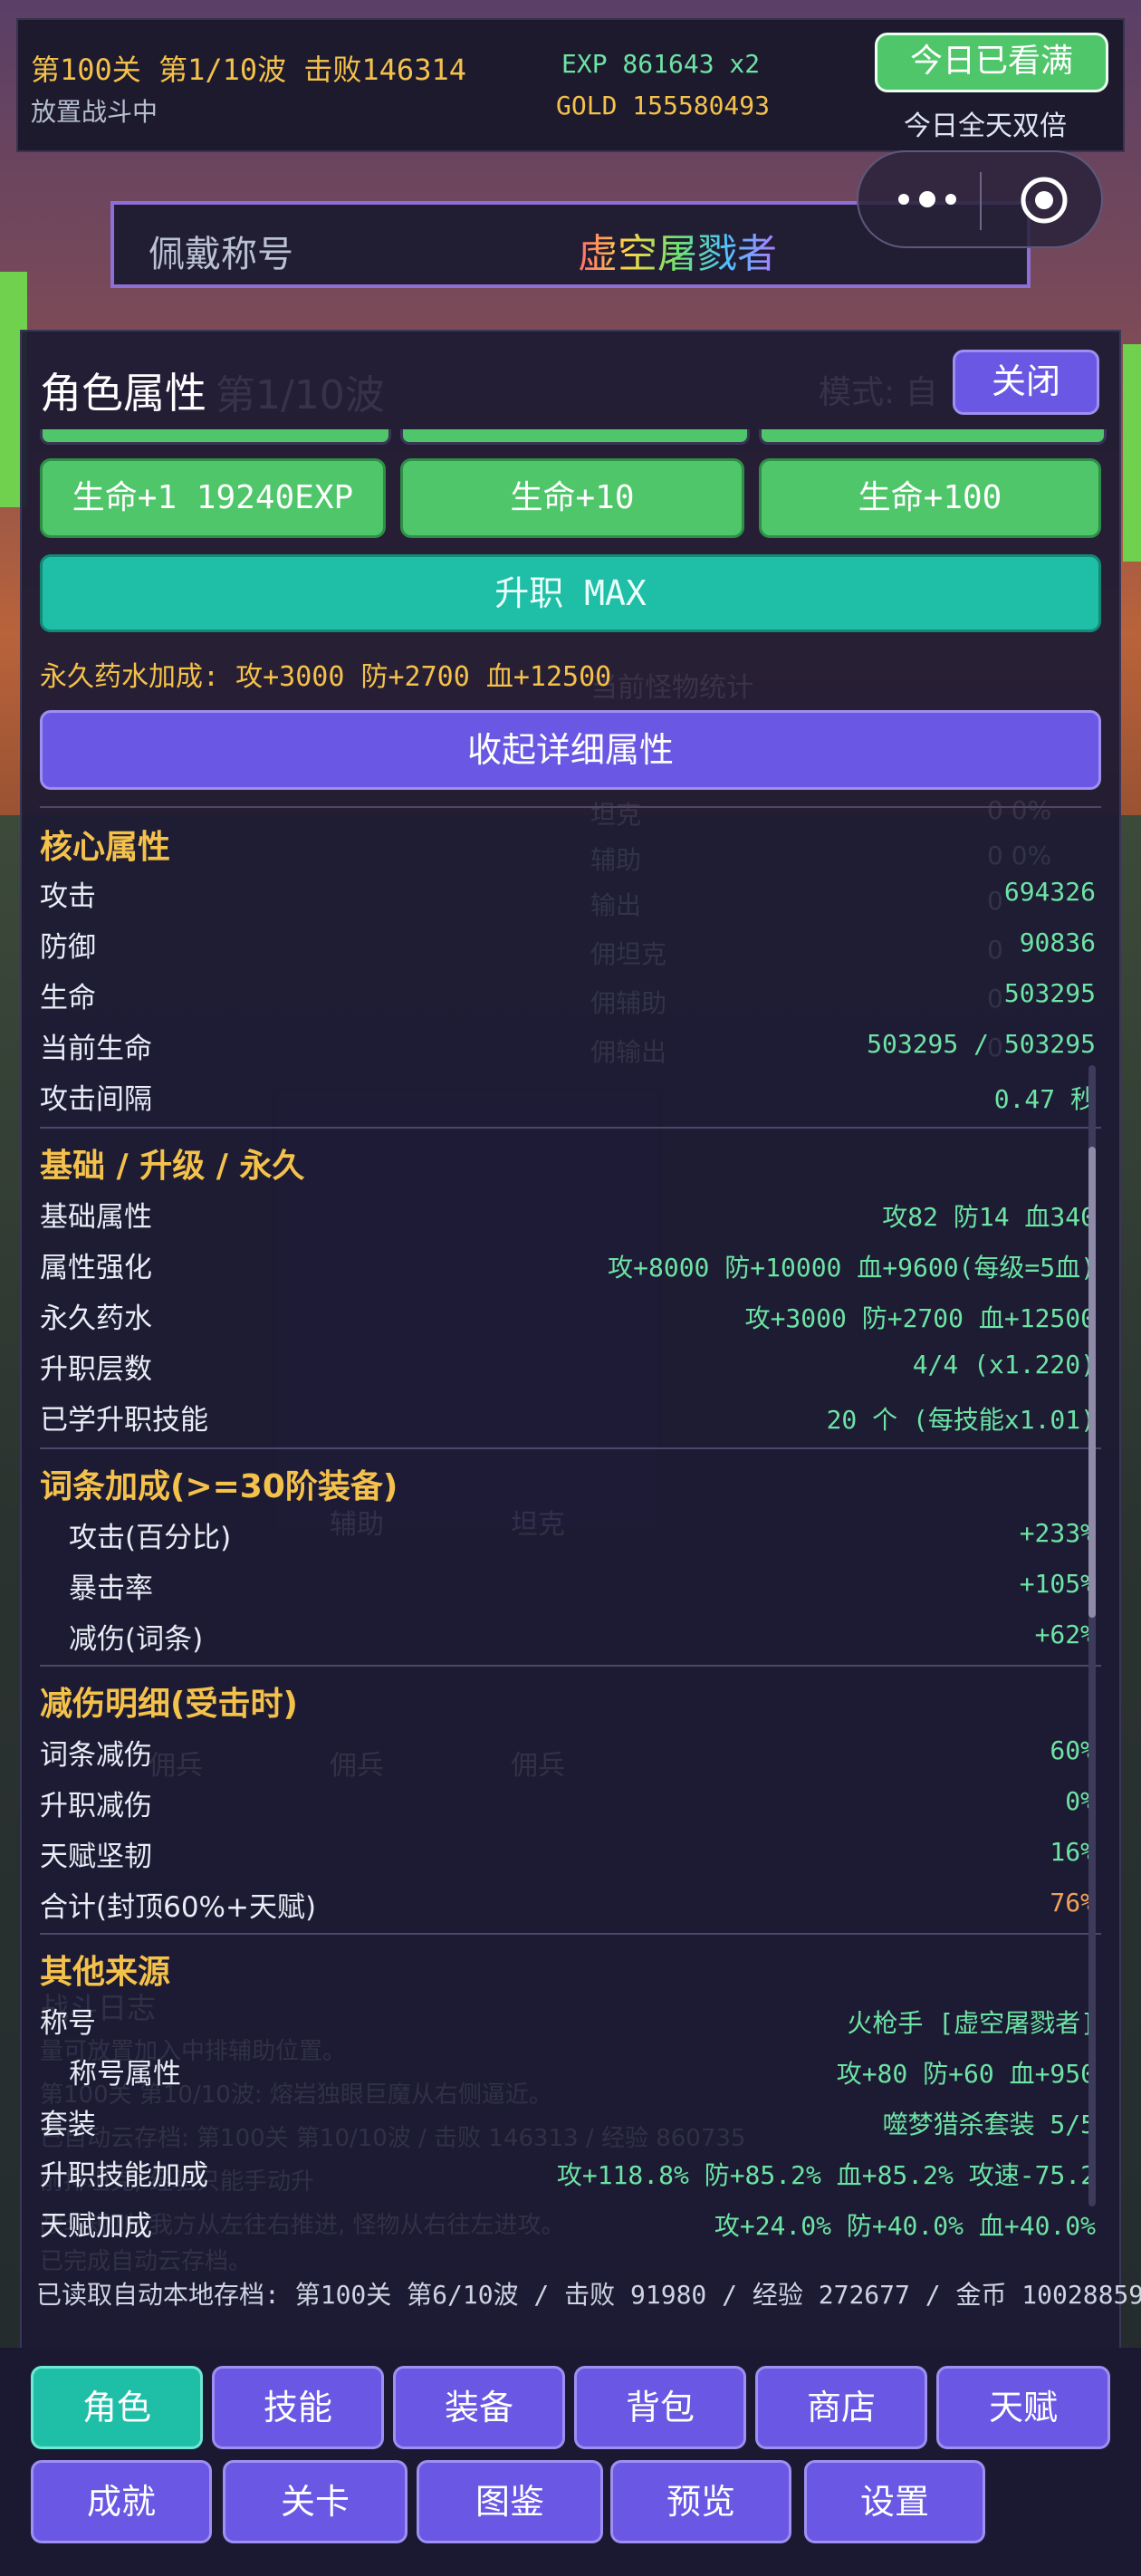 This screenshot has width=1141, height=2576. What do you see at coordinates (68, 998) in the screenshot?
I see `stat-label: 生命` at bounding box center [68, 998].